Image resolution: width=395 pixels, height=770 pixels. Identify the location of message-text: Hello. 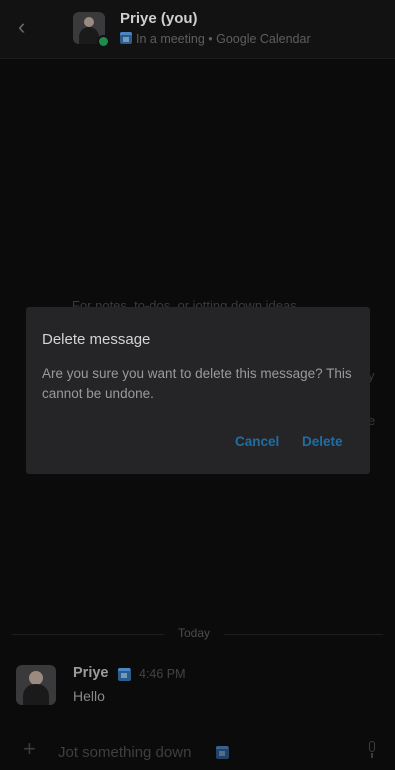
(89, 696).